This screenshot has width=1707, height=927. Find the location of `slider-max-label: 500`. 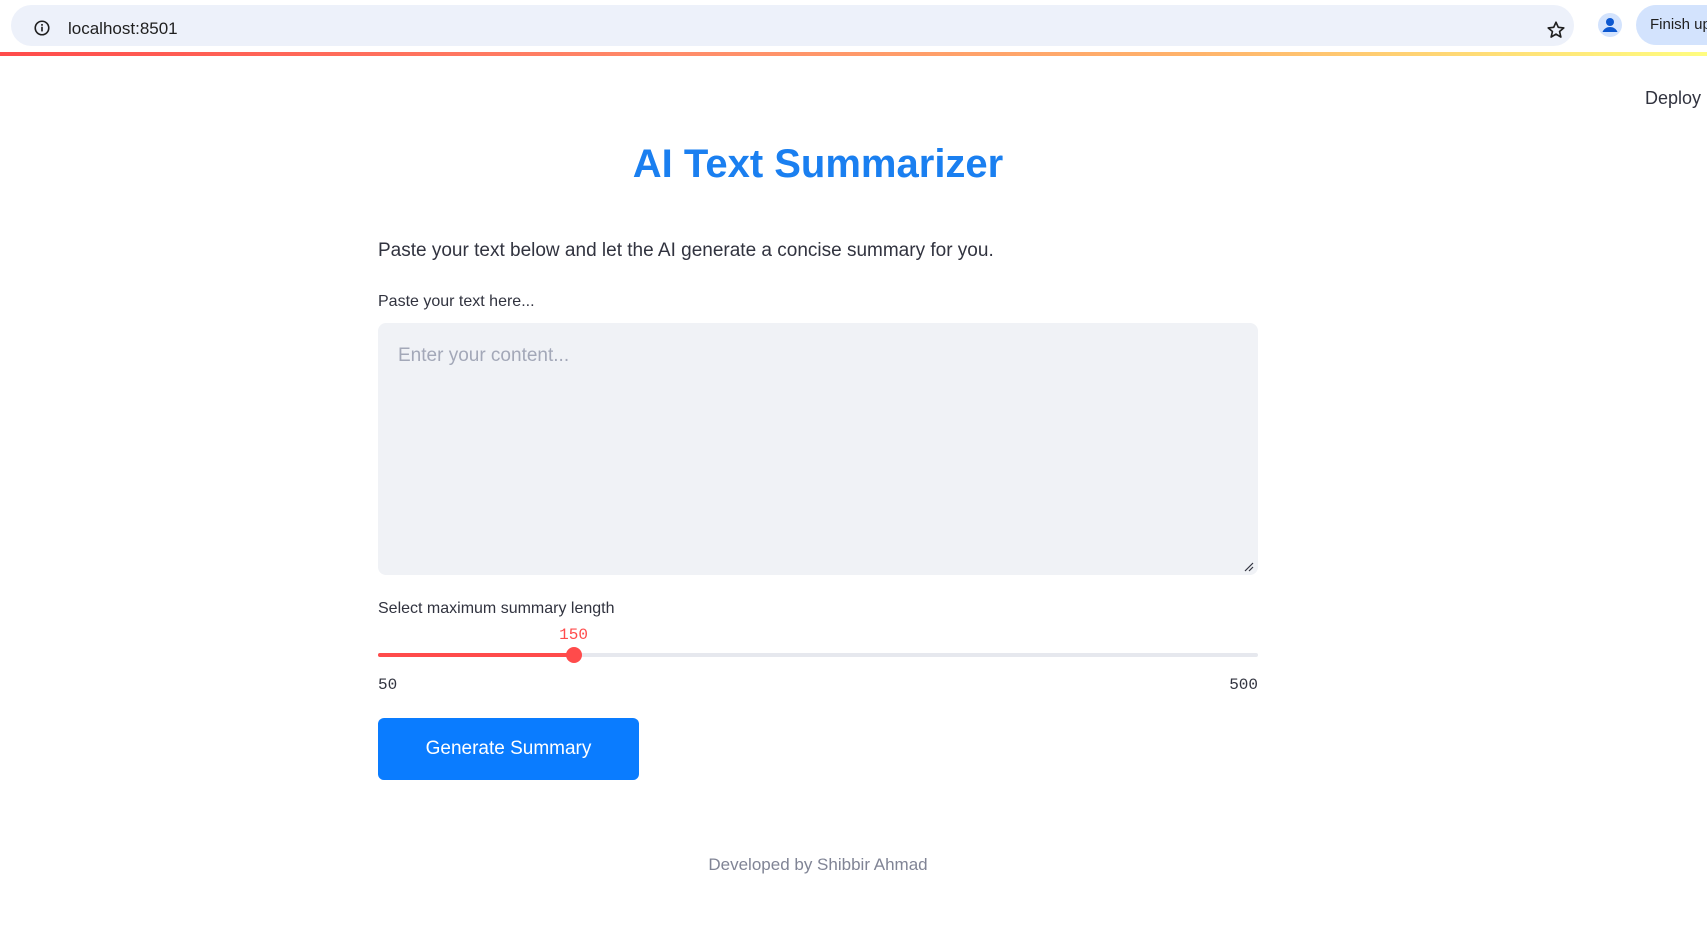

slider-max-label: 500 is located at coordinates (1243, 685).